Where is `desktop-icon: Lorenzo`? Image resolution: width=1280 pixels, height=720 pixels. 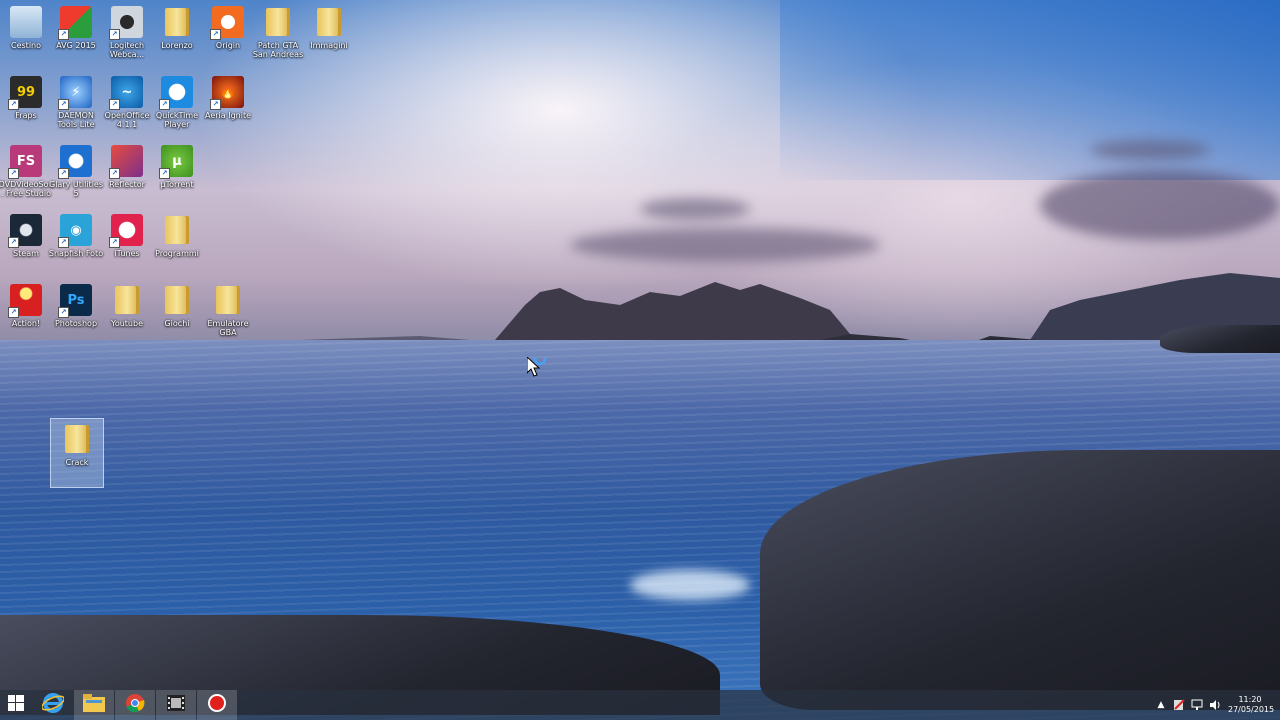
desktop-icon: Lorenzo is located at coordinates (177, 36).